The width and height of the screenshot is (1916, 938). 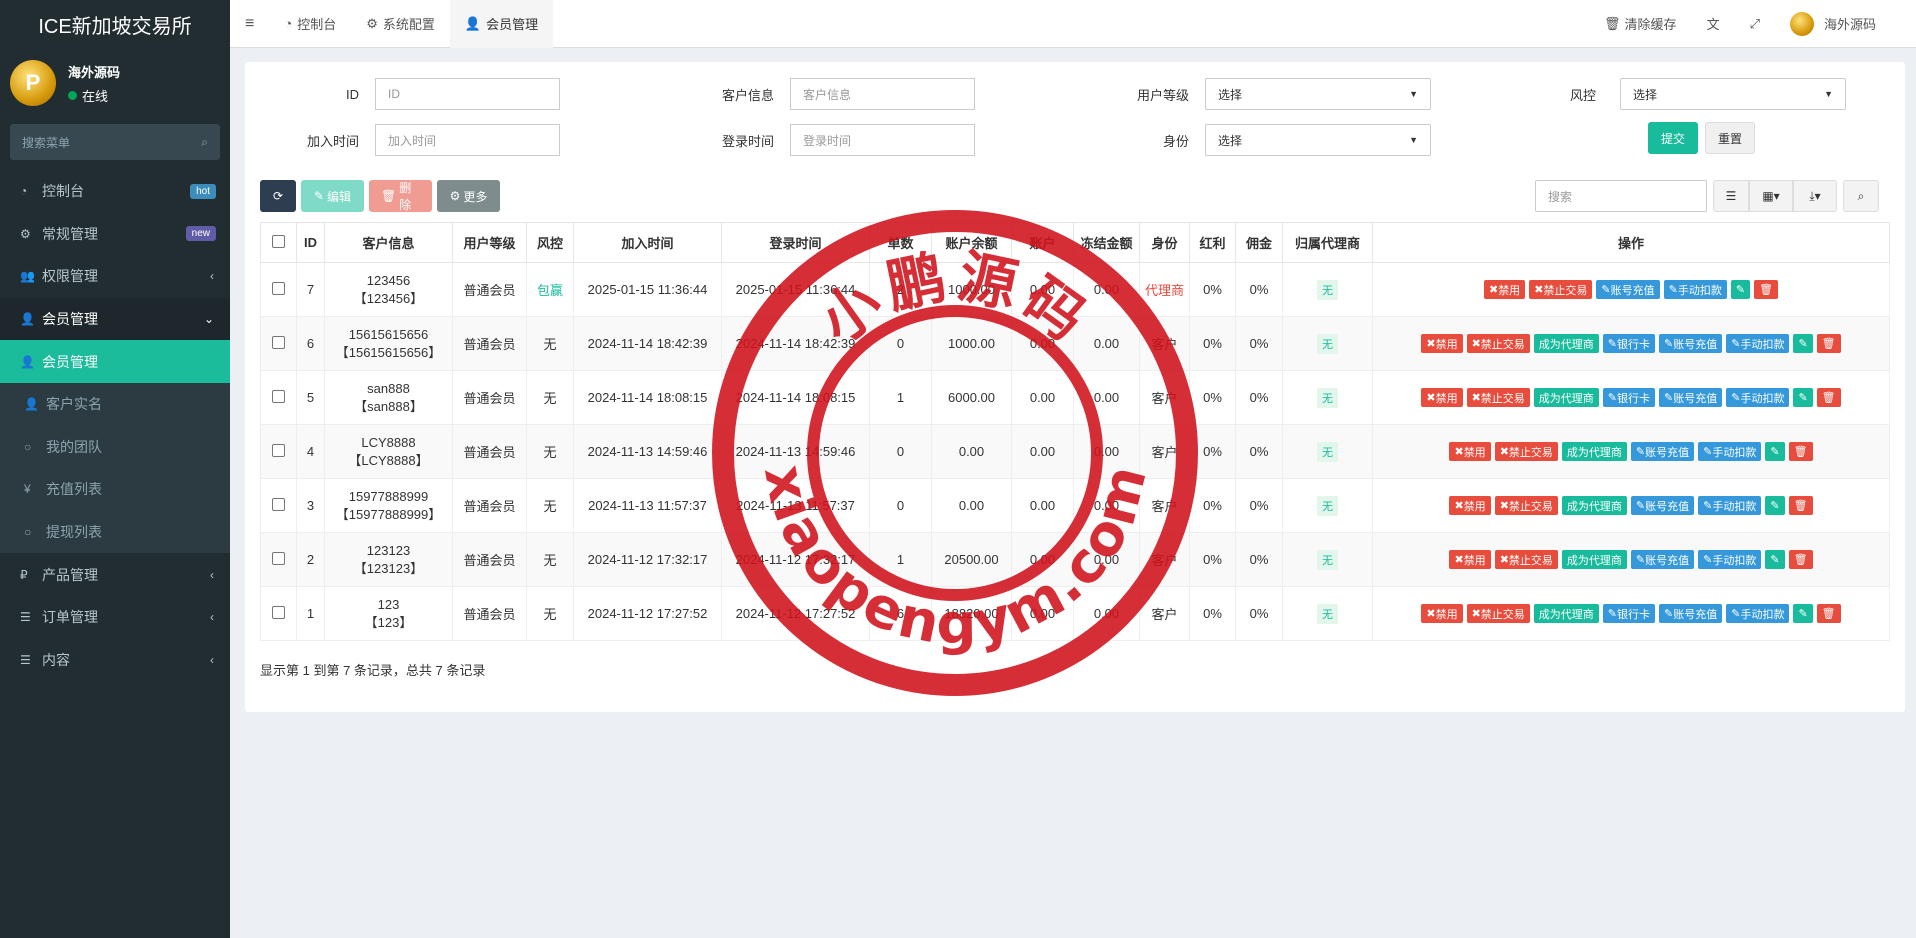 What do you see at coordinates (550, 242) in the screenshot?
I see `col-header: 风控` at bounding box center [550, 242].